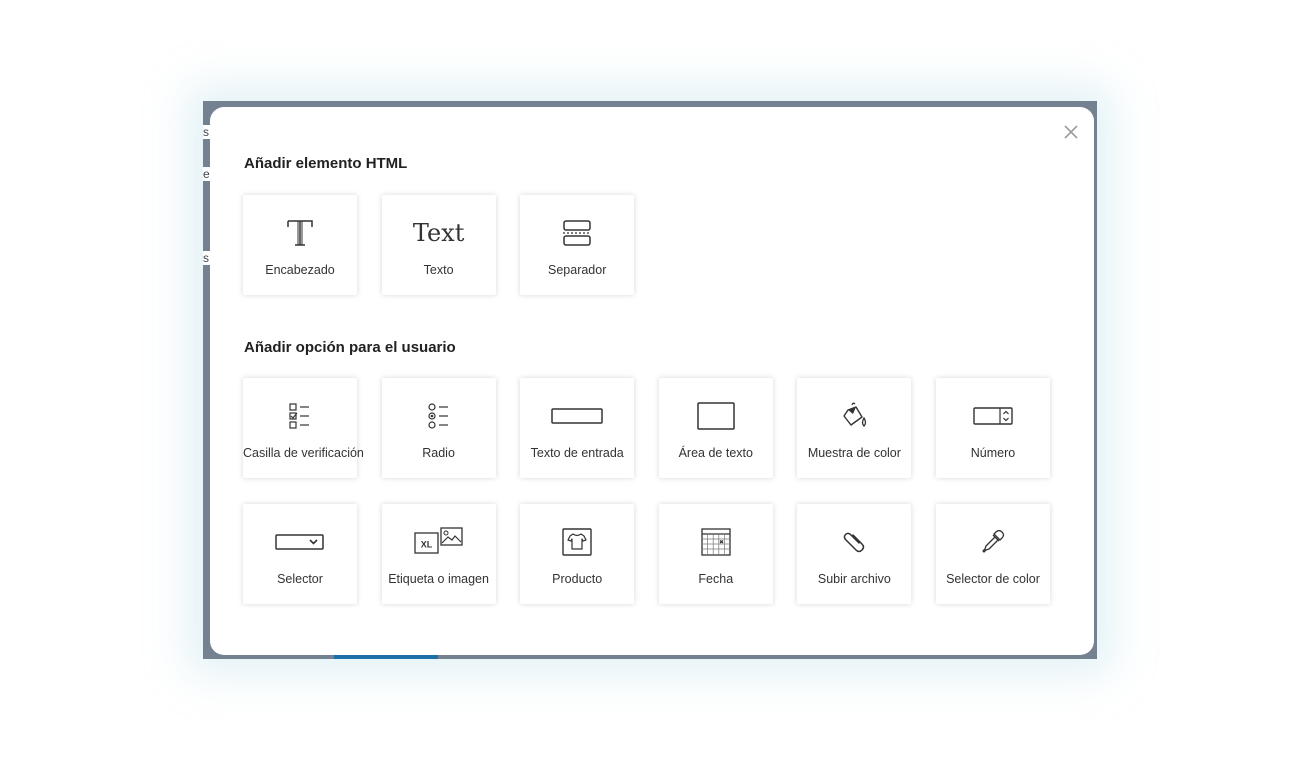 This screenshot has height=760, width=1300. What do you see at coordinates (299, 416) in the screenshot?
I see `checkbox-list-icon` at bounding box center [299, 416].